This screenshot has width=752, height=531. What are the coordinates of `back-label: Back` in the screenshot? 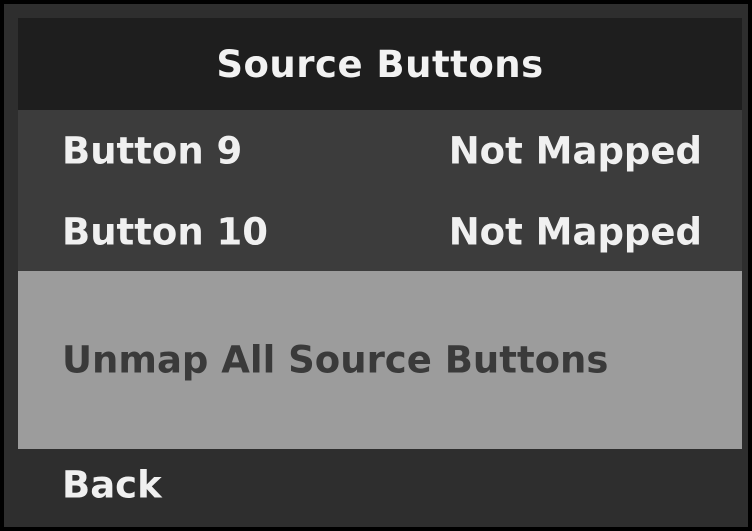 It's located at (112, 485).